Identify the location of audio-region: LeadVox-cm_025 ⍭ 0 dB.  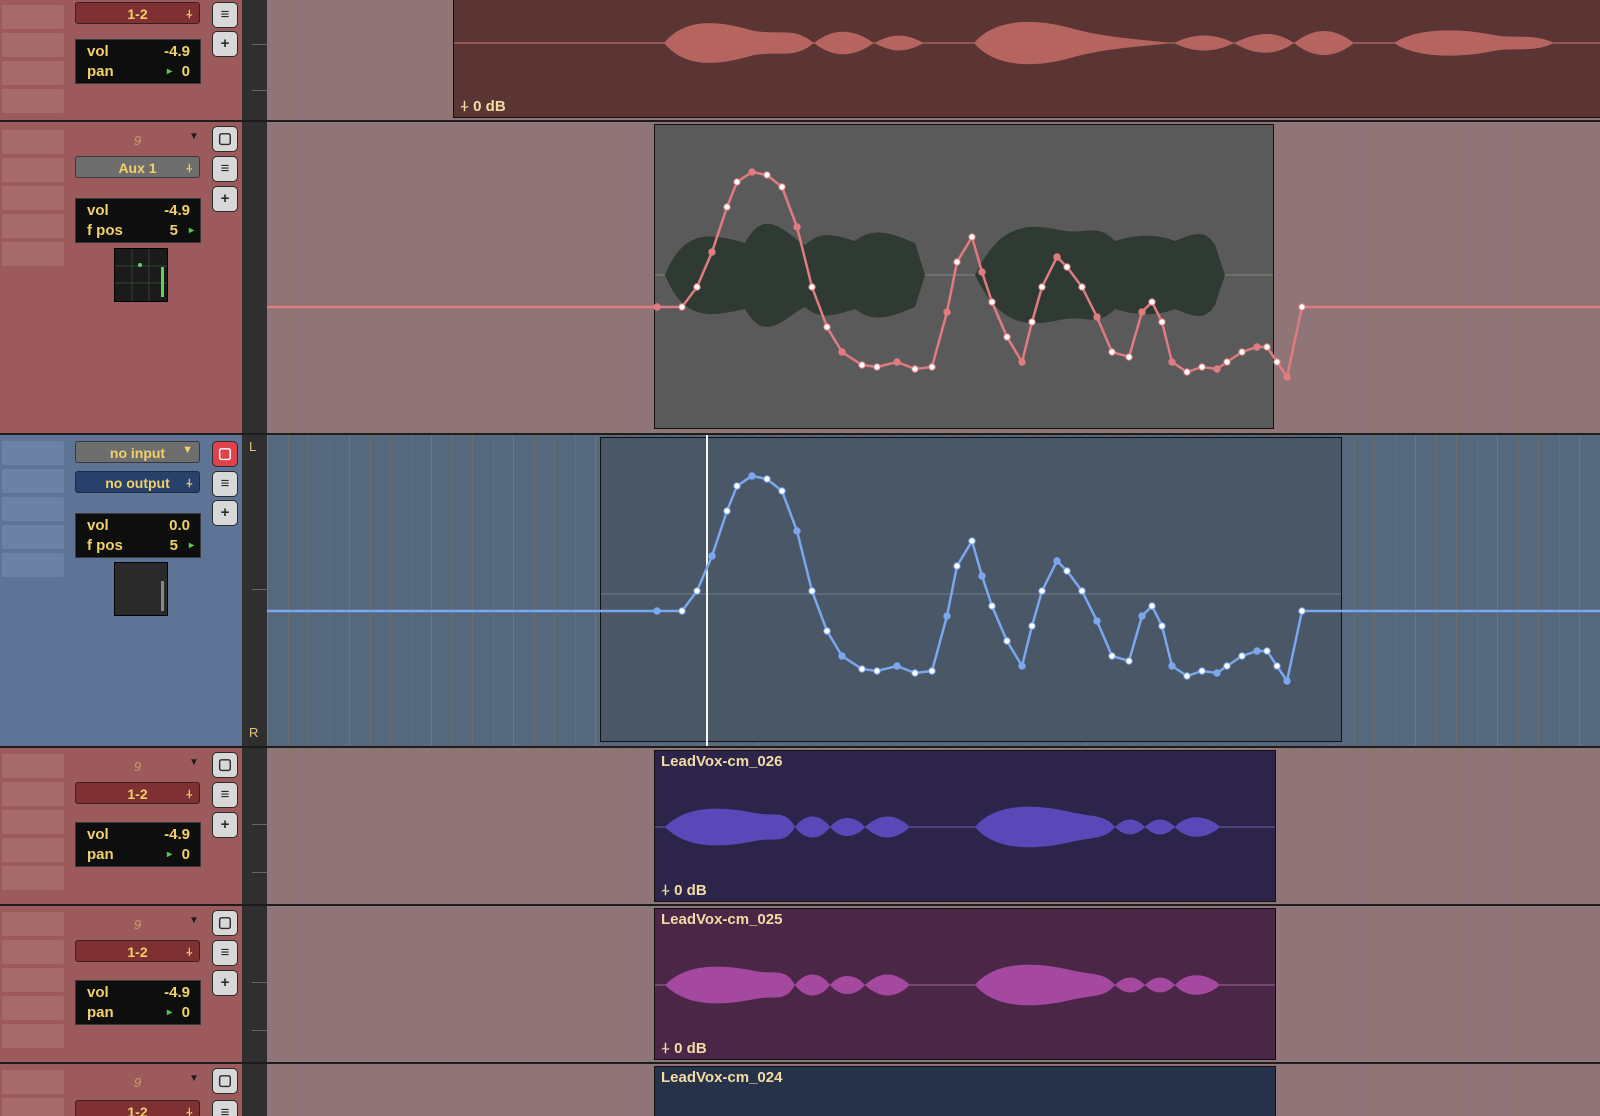
(965, 984).